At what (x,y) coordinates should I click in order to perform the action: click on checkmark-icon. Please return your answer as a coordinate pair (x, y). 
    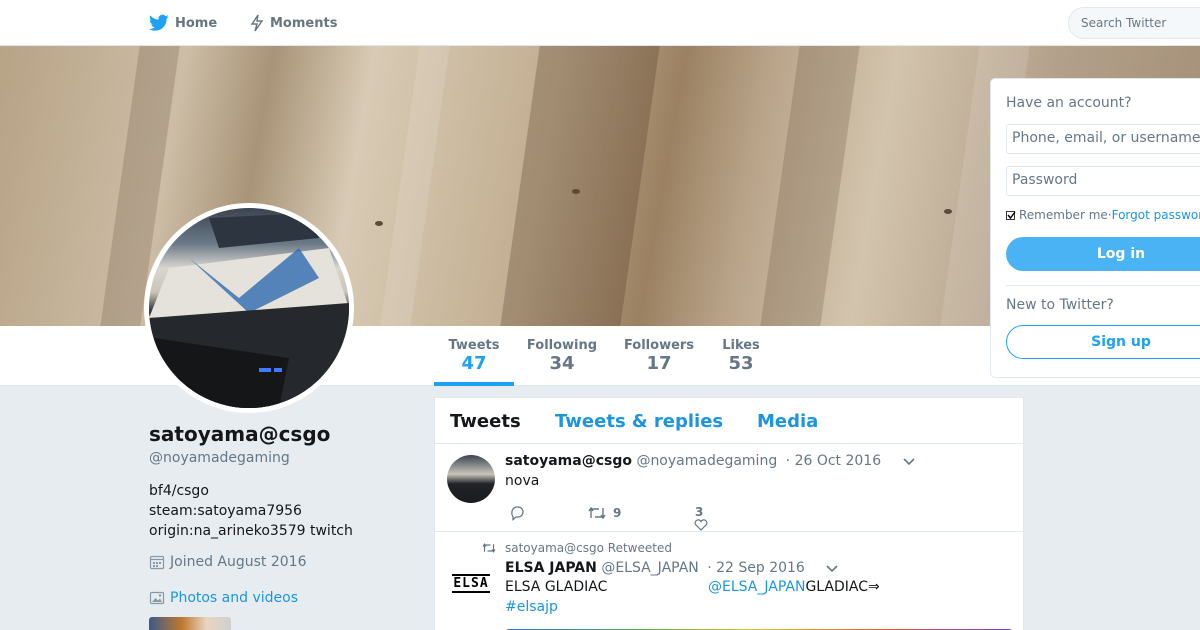
    Looking at the image, I should click on (1011, 215).